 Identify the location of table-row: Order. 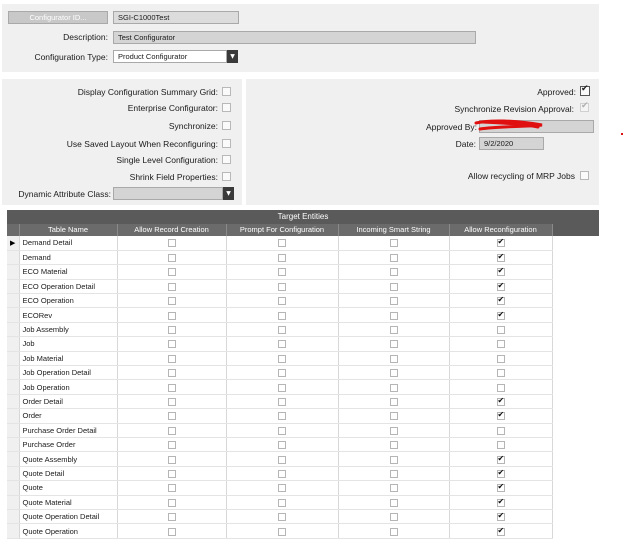
(303, 416).